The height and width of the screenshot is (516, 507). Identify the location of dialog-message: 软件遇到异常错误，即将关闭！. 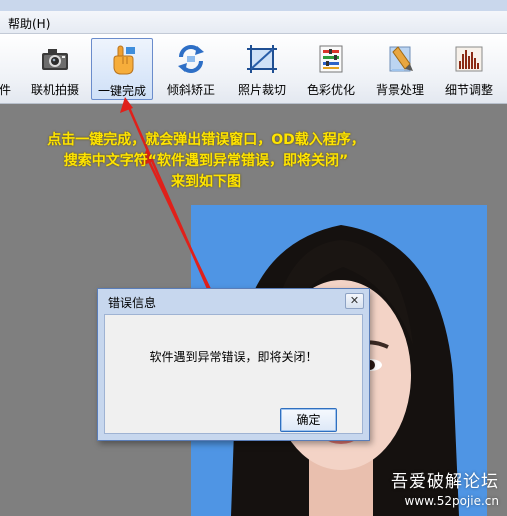
(233, 357).